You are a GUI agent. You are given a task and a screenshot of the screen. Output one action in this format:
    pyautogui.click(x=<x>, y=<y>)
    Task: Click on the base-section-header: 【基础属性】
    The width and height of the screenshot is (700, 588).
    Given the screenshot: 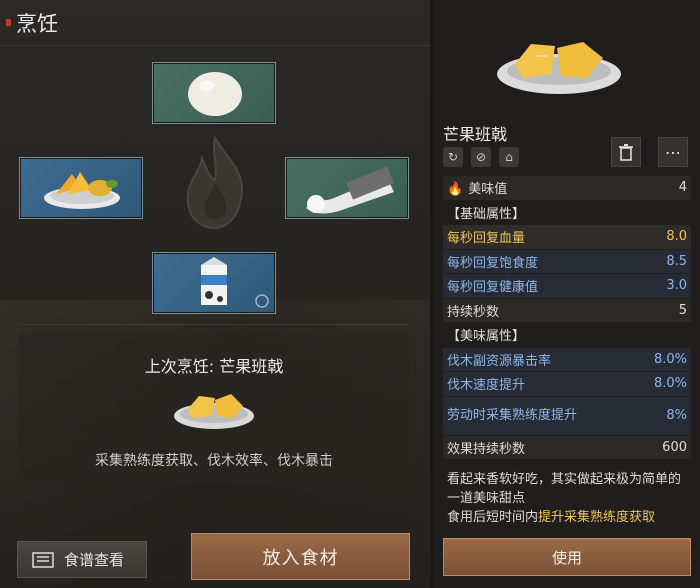 What is the action you would take?
    pyautogui.click(x=567, y=212)
    